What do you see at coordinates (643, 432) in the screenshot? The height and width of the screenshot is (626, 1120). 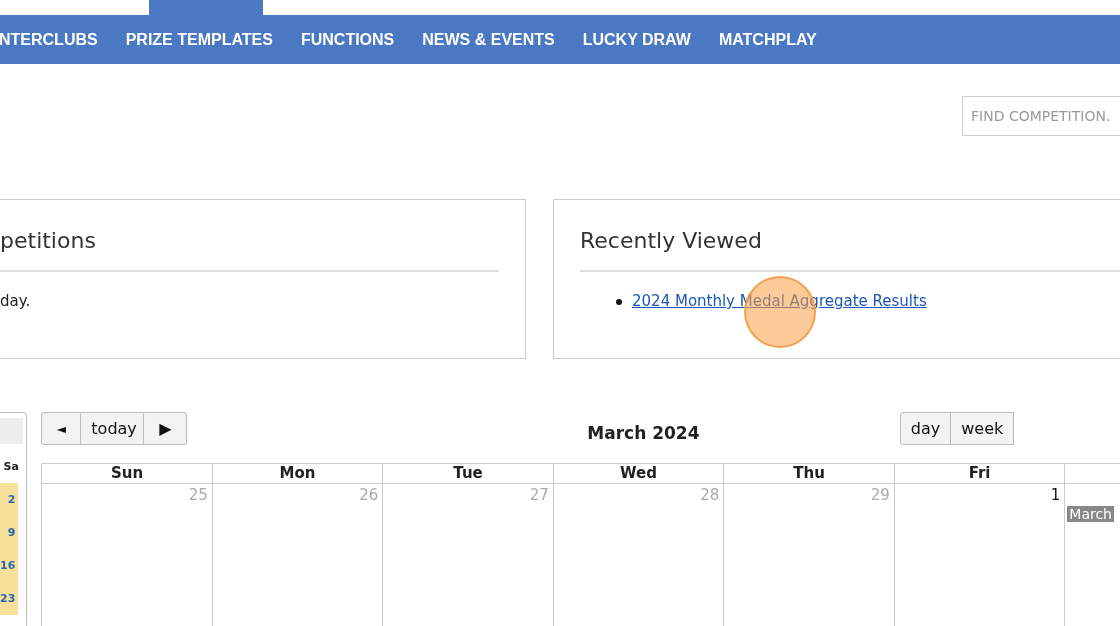 I see `calendar-title: March 2024` at bounding box center [643, 432].